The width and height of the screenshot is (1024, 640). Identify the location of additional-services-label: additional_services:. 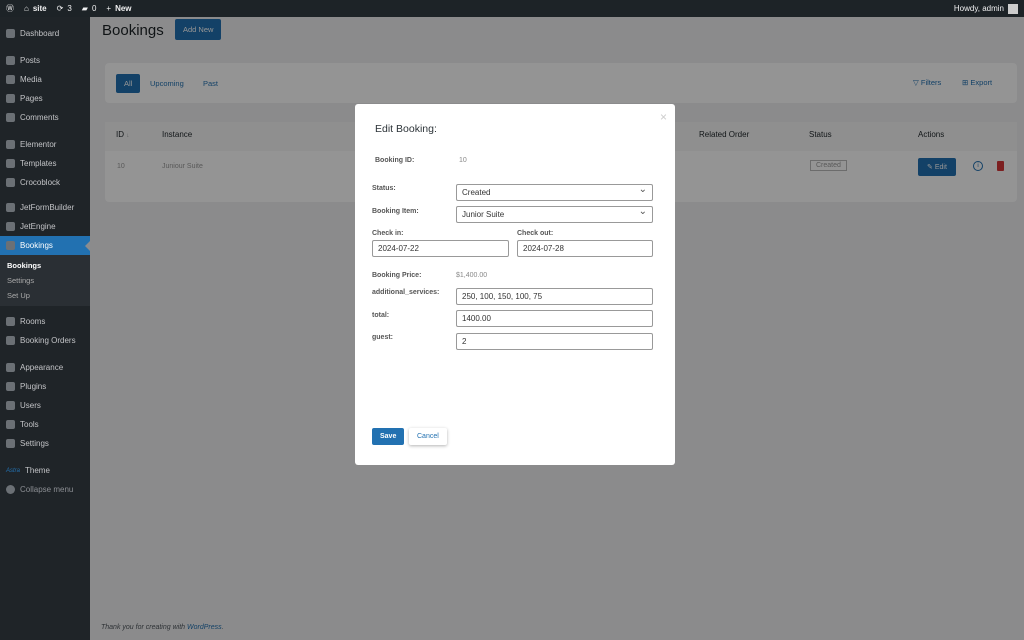
(406, 292).